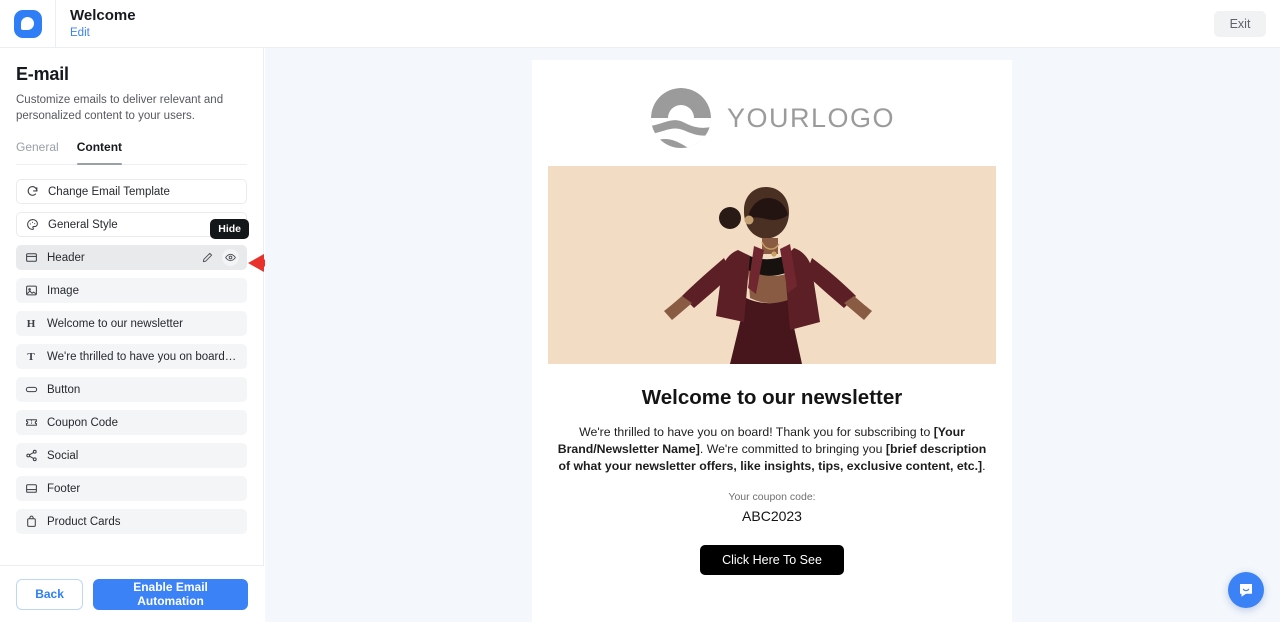 The image size is (1280, 622). What do you see at coordinates (103, 33) in the screenshot?
I see `edit-link: Edit` at bounding box center [103, 33].